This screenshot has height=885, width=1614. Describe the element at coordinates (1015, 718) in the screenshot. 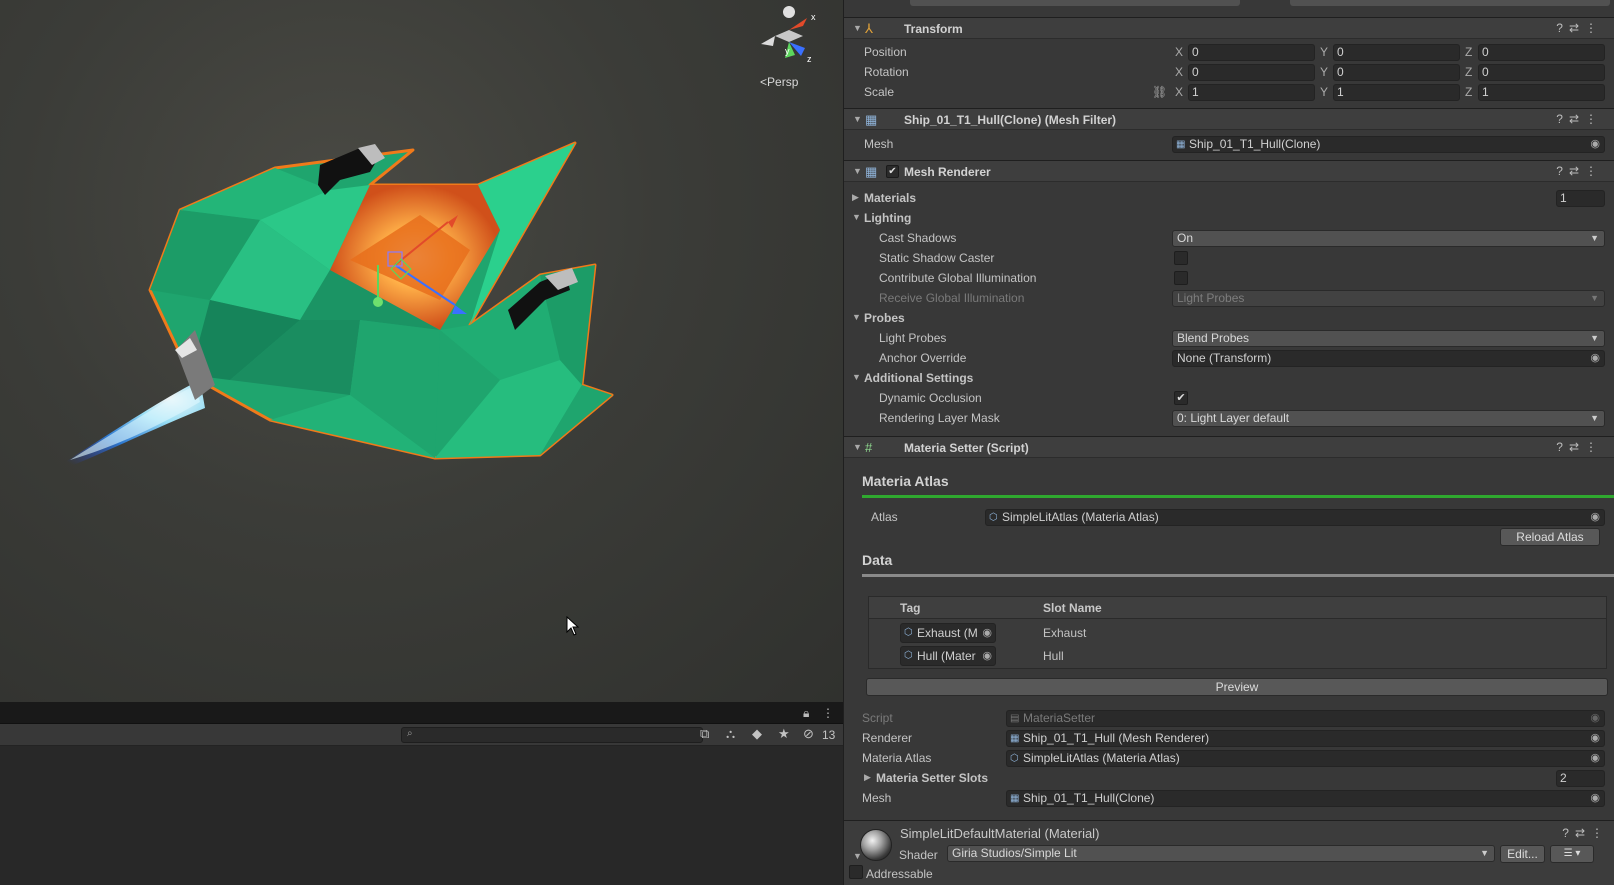

I see `script-file-icon: ▤` at that location.